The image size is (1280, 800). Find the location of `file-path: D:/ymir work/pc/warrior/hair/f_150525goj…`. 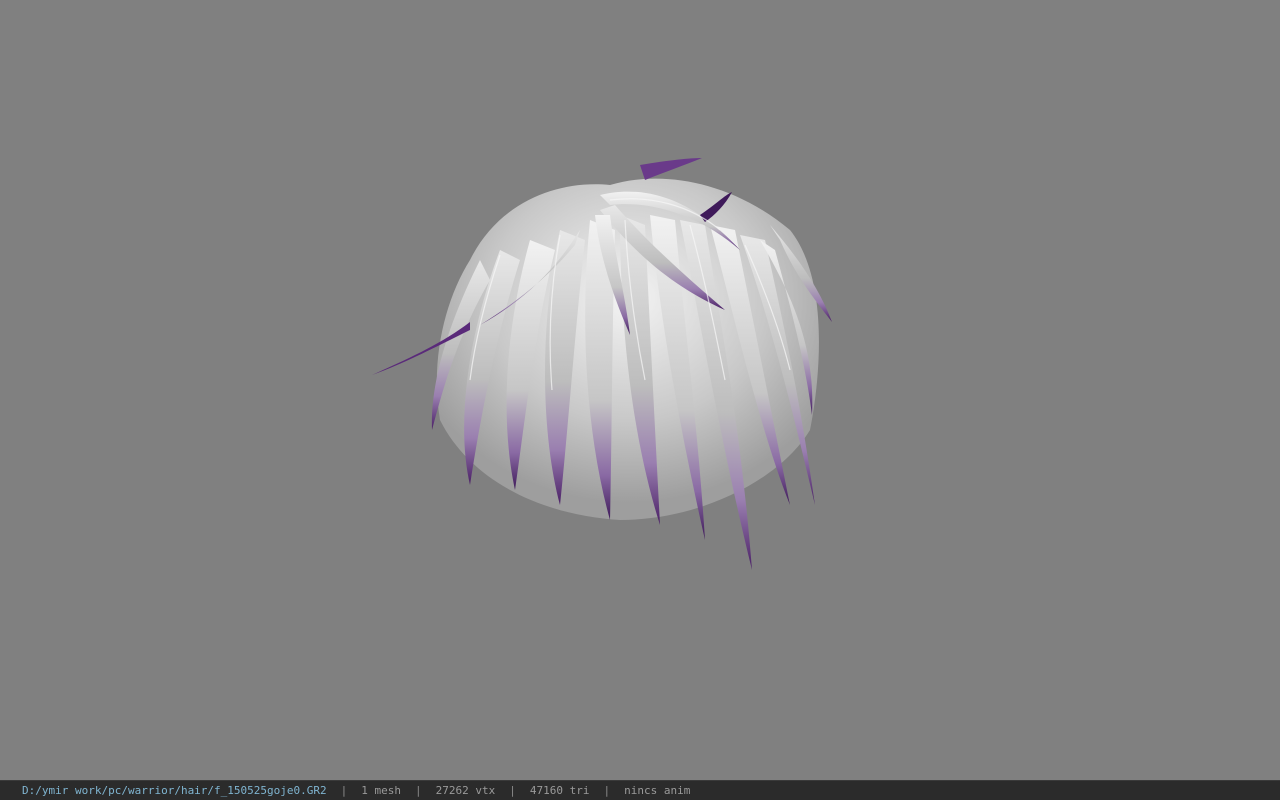

file-path: D:/ymir work/pc/warrior/hair/f_150525goj… is located at coordinates (174, 790).